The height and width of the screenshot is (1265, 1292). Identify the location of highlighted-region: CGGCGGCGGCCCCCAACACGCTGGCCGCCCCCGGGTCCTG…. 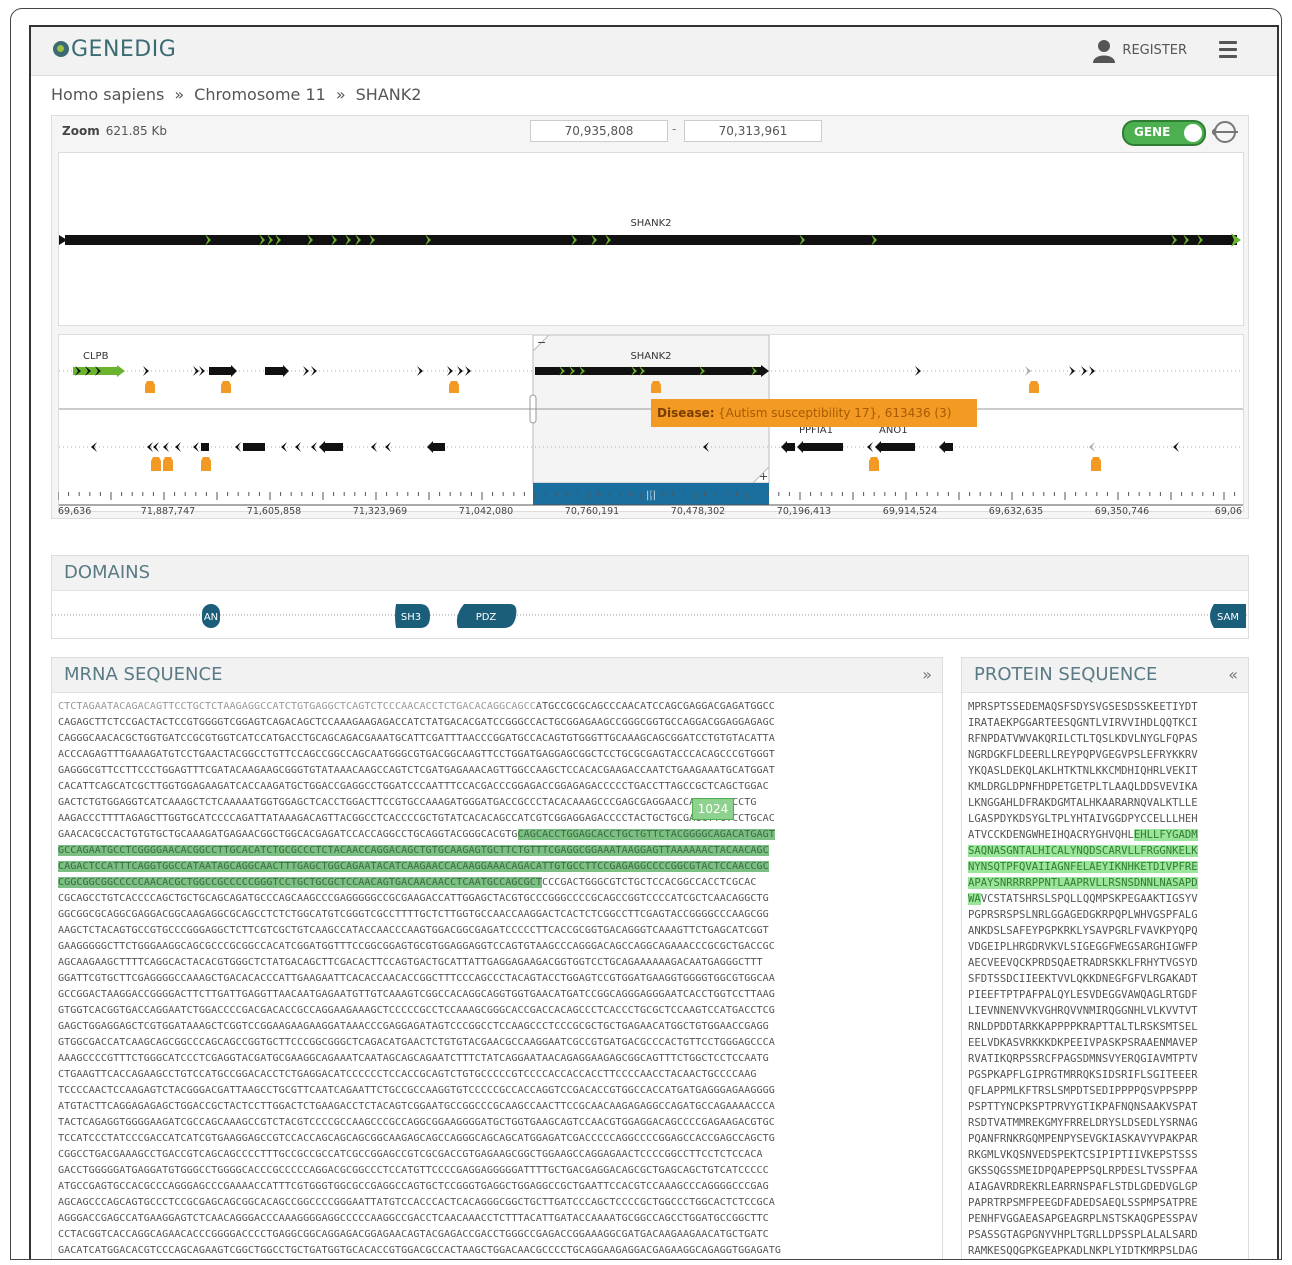
(300, 882).